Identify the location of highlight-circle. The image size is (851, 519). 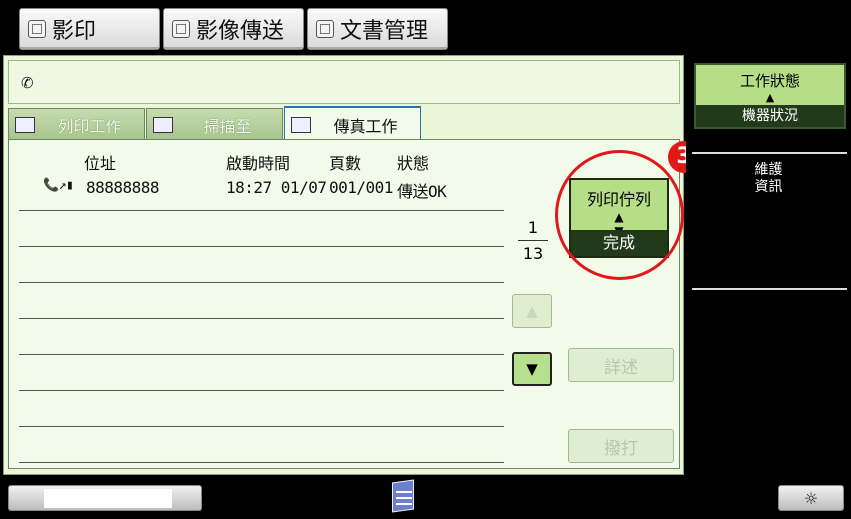
(619, 215).